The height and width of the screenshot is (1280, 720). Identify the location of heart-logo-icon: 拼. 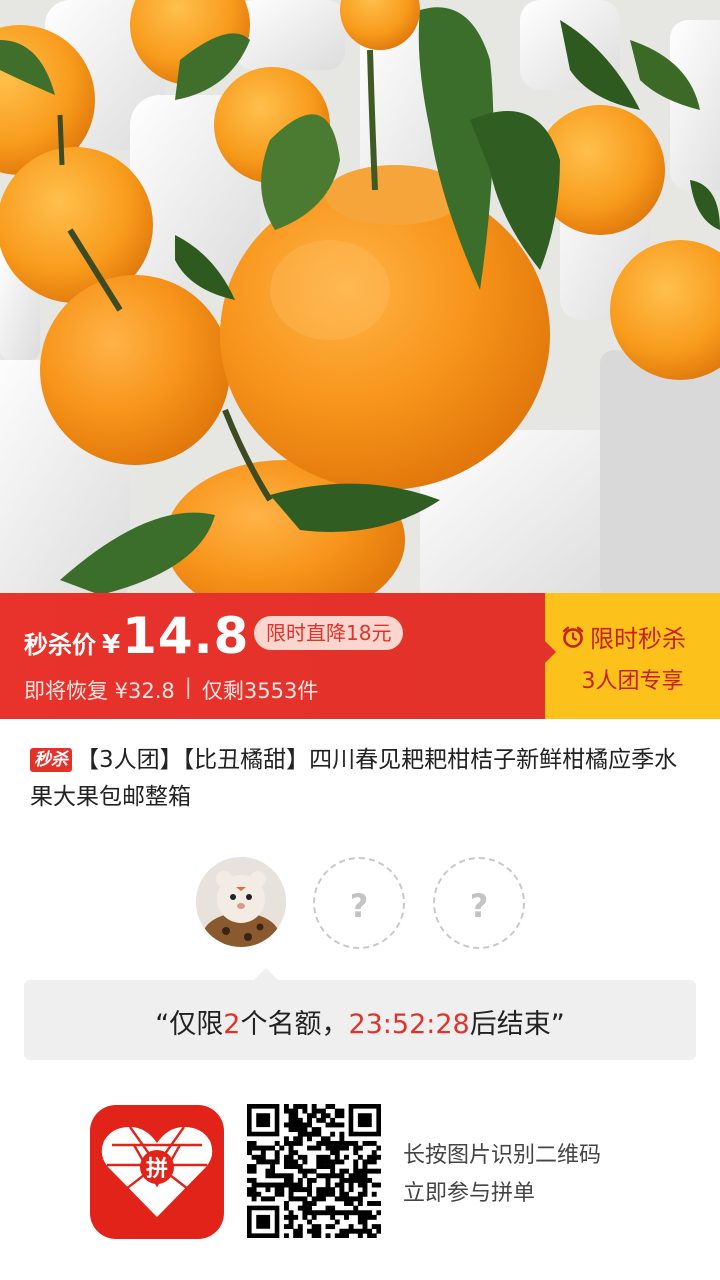
(157, 1171).